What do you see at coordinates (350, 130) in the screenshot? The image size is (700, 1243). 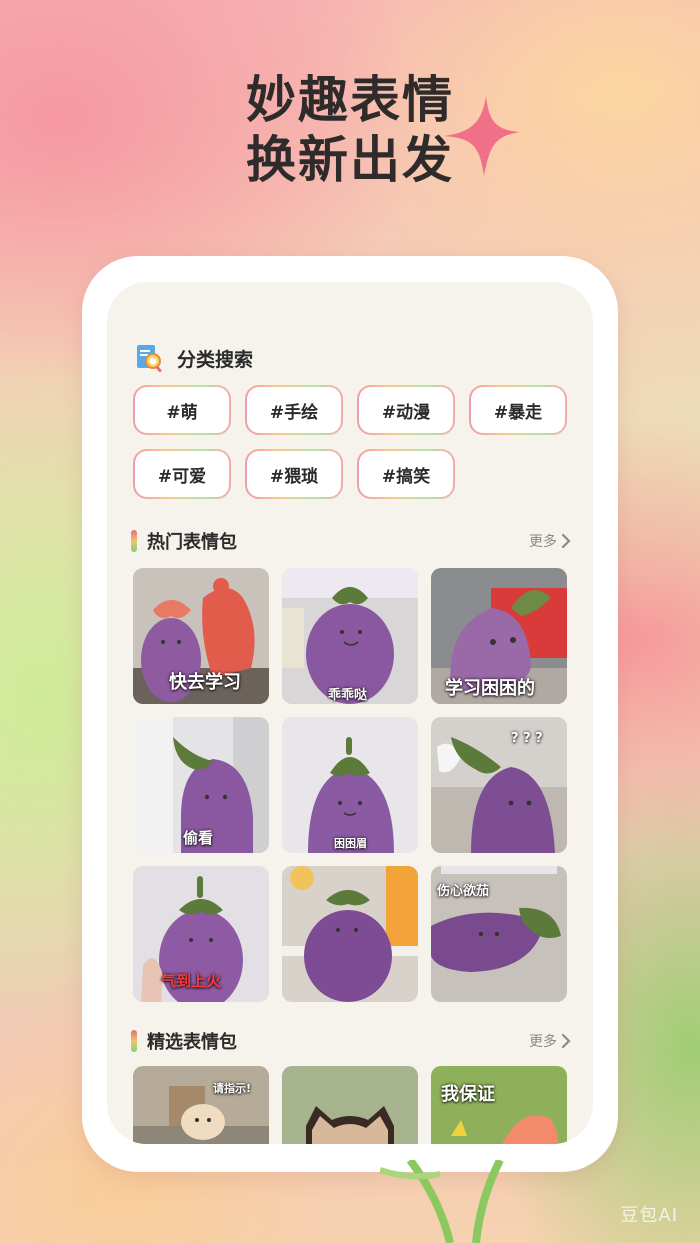 I see `headline: 妙趣表情 换新出发` at bounding box center [350, 130].